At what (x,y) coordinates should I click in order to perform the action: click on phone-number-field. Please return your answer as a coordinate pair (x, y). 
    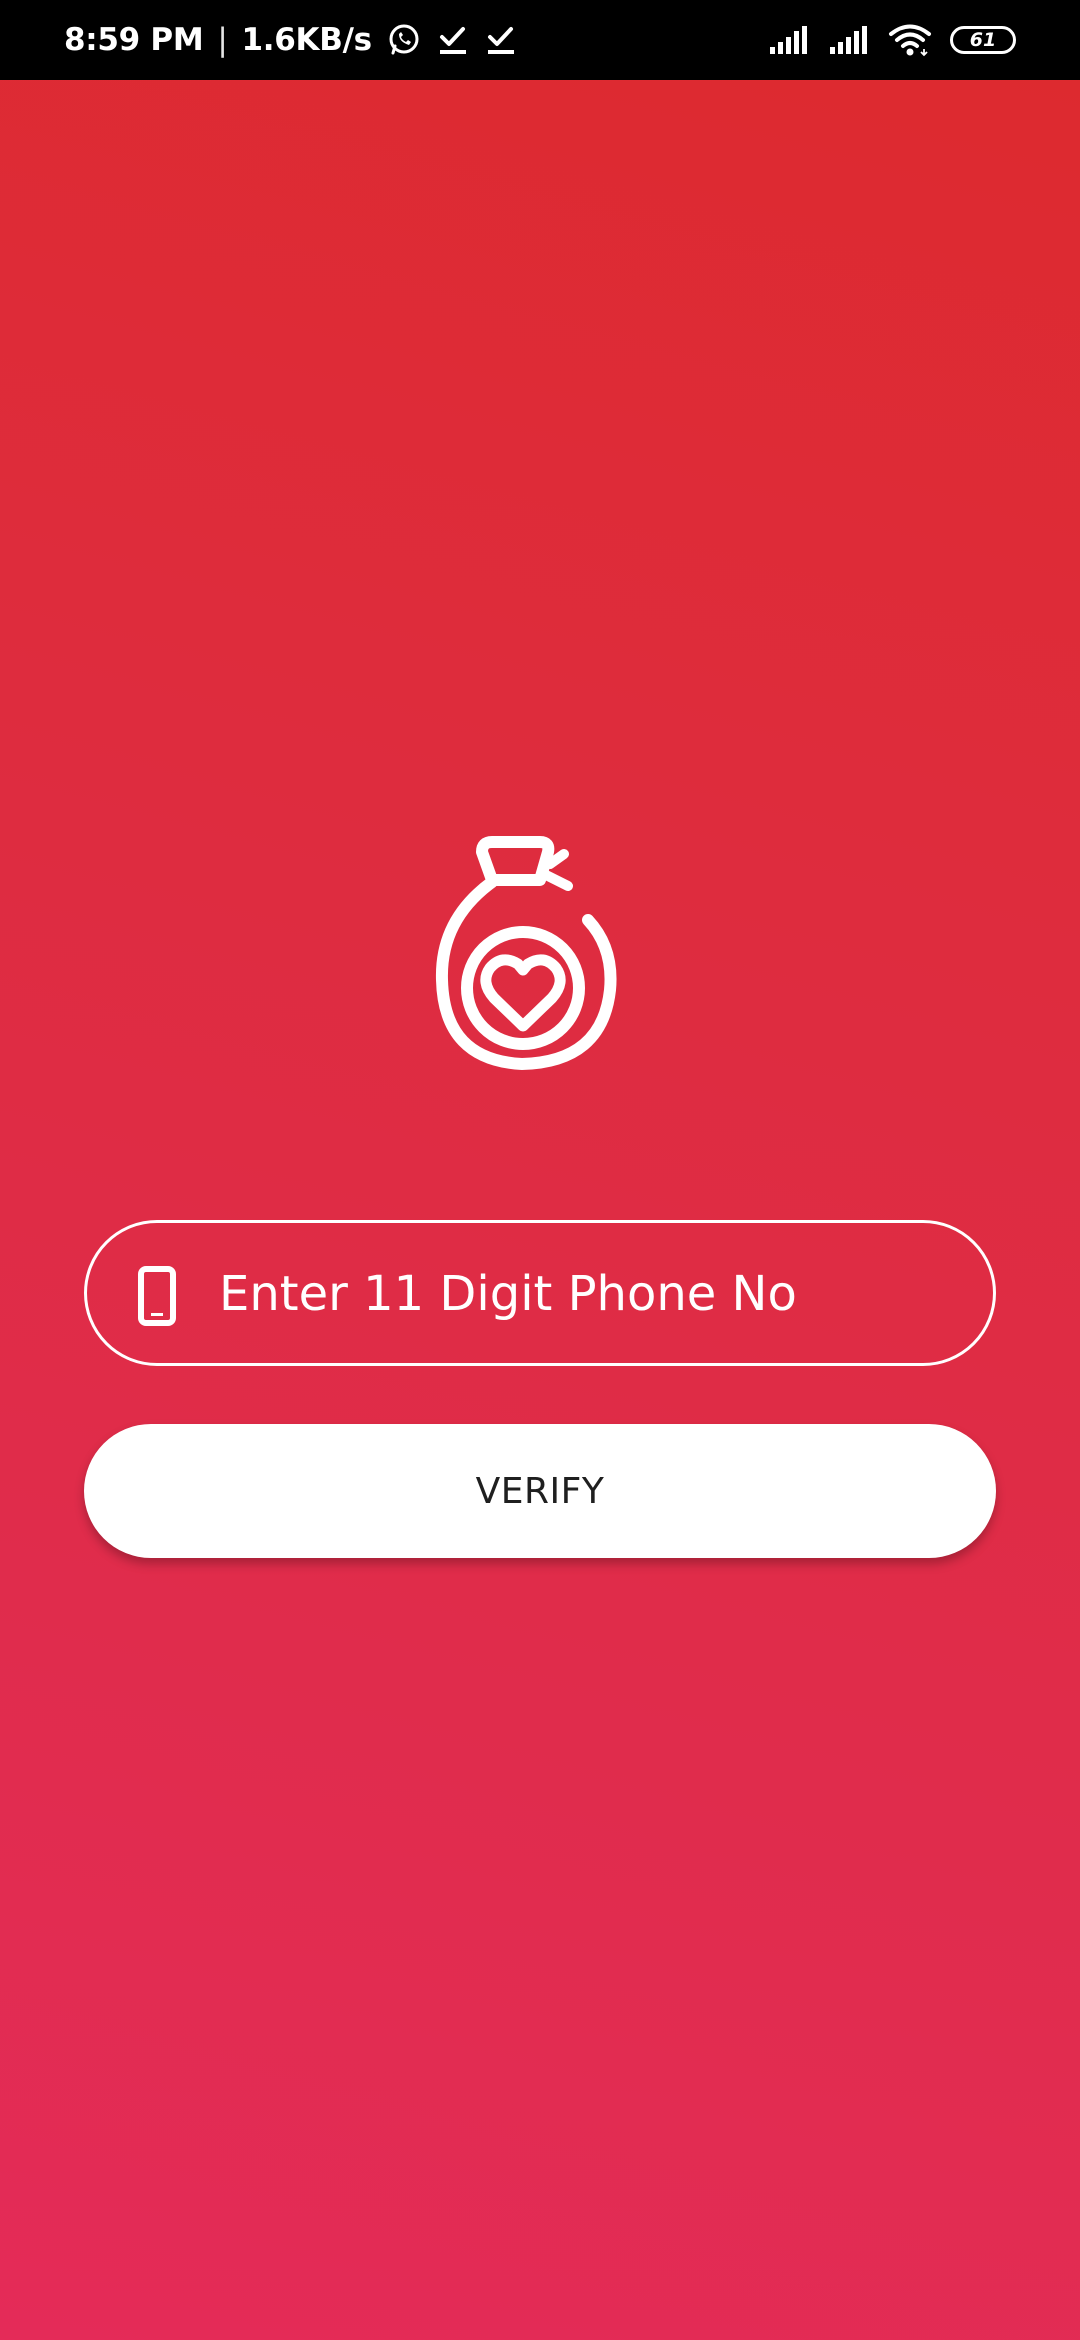
    Looking at the image, I should click on (540, 1293).